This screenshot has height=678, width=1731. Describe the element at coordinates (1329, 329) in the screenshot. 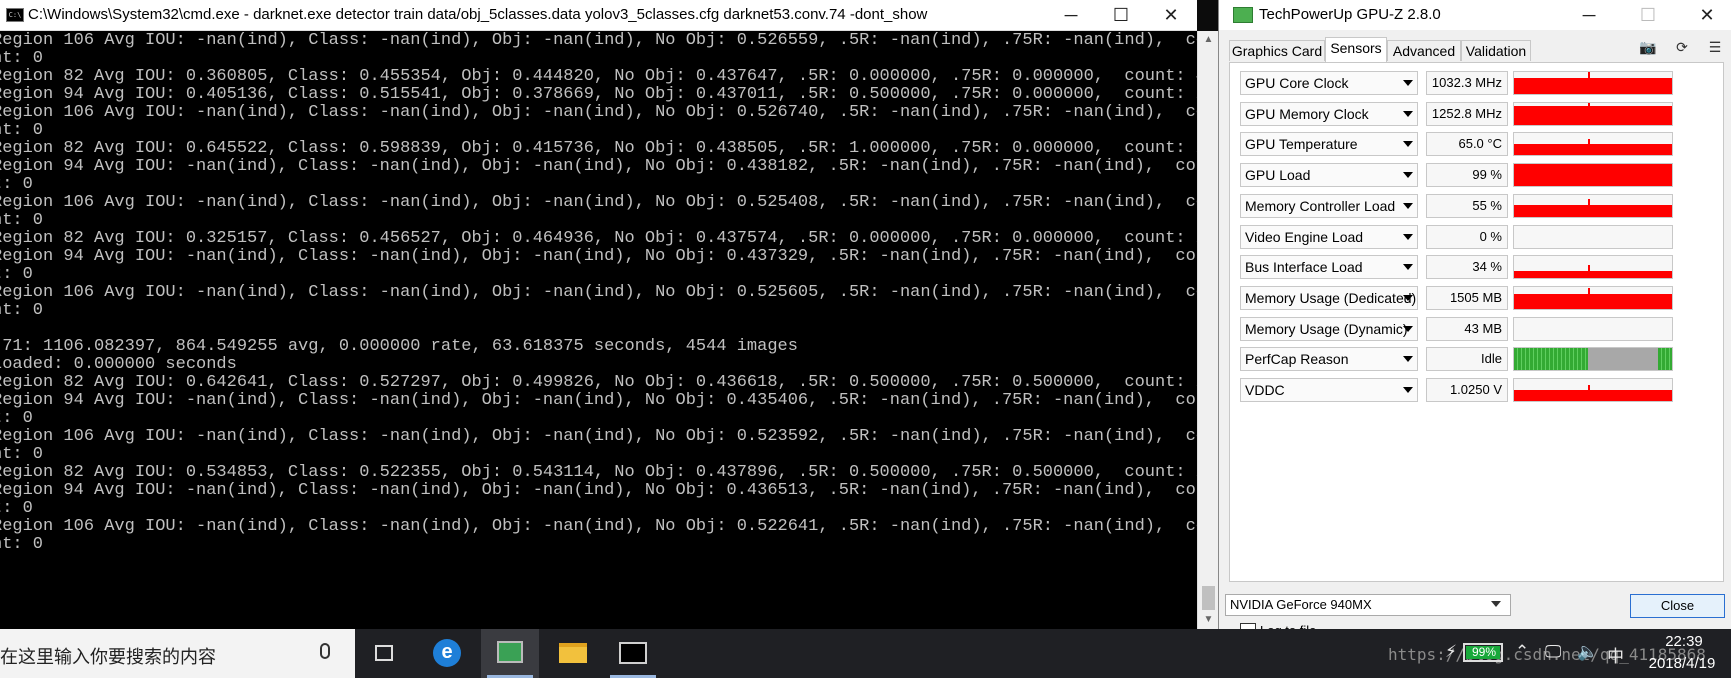

I see `sensor-name-dropdown: Memory Usage (Dynamic)` at that location.